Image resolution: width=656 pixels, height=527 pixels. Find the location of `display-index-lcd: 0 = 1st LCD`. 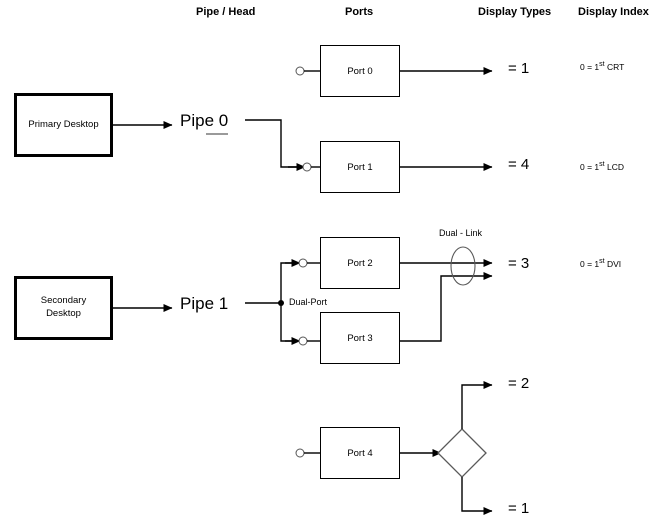

display-index-lcd: 0 = 1st LCD is located at coordinates (602, 166).